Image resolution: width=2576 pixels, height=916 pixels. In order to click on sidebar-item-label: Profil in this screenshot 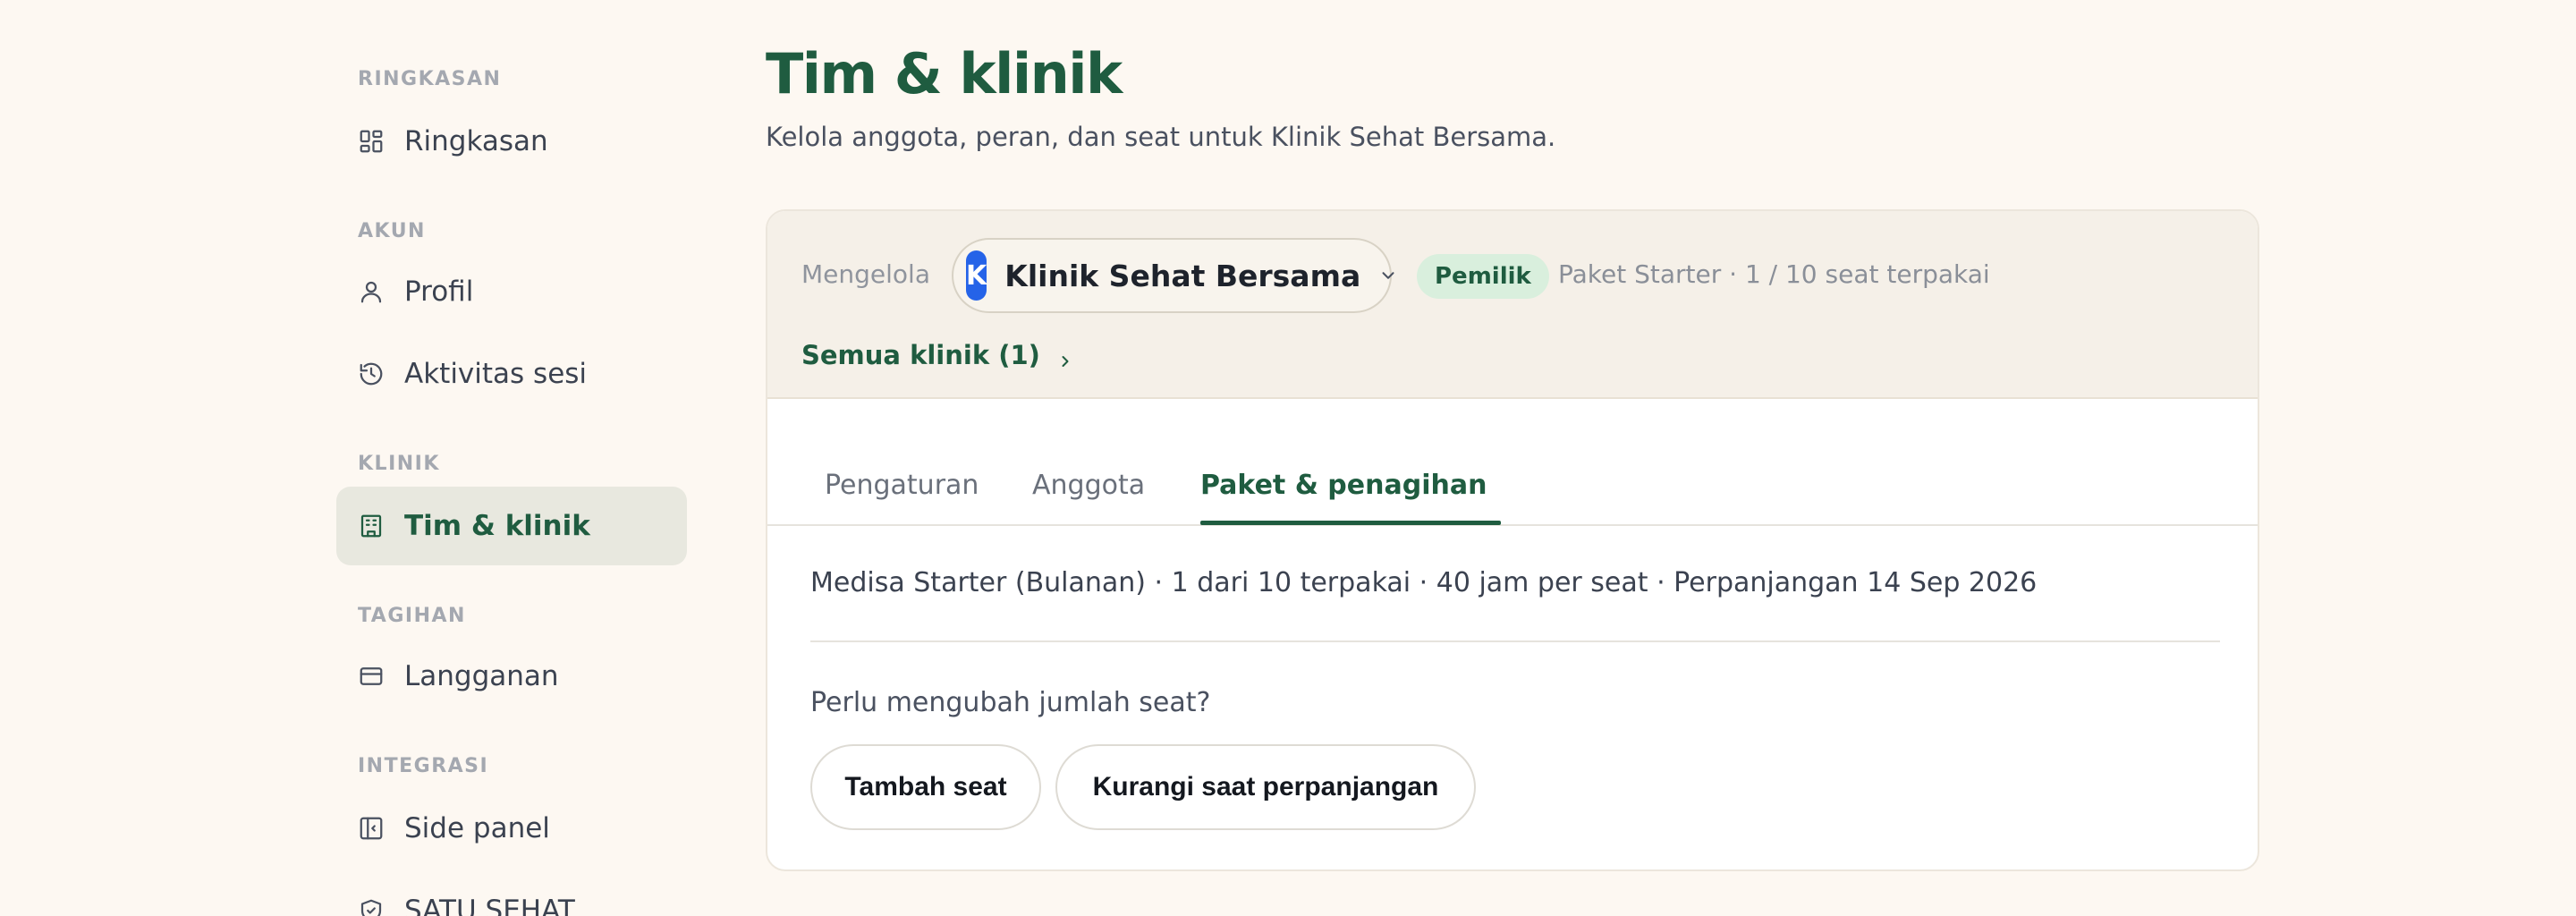, I will do `click(439, 292)`.